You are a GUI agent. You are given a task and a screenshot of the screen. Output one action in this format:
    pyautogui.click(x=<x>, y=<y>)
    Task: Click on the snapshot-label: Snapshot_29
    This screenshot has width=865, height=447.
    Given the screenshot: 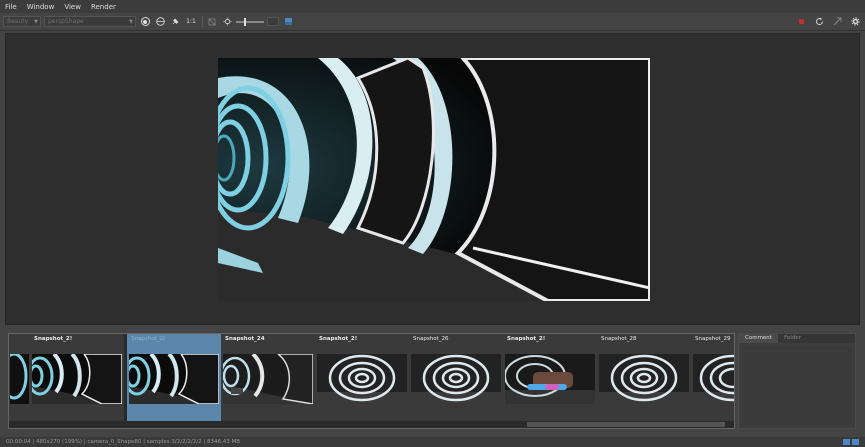 What is the action you would take?
    pyautogui.click(x=713, y=339)
    